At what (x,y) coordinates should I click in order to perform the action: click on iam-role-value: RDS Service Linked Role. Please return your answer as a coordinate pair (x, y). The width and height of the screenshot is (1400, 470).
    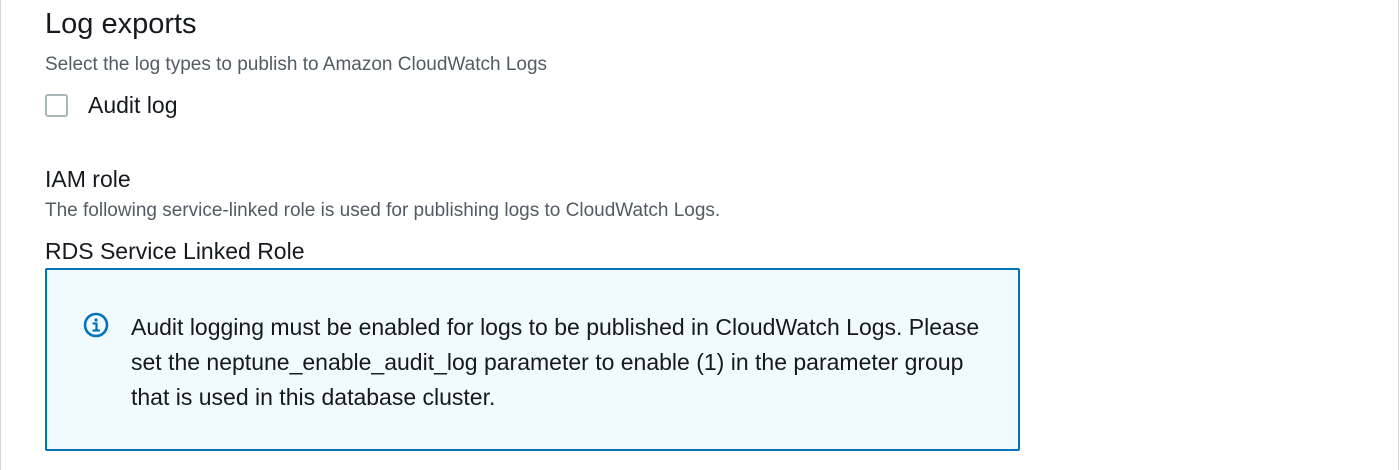
    Looking at the image, I should click on (175, 251).